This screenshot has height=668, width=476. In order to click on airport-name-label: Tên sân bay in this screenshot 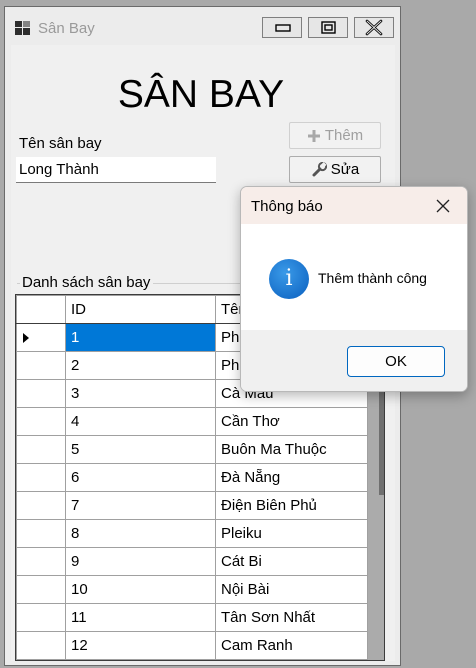, I will do `click(60, 143)`.